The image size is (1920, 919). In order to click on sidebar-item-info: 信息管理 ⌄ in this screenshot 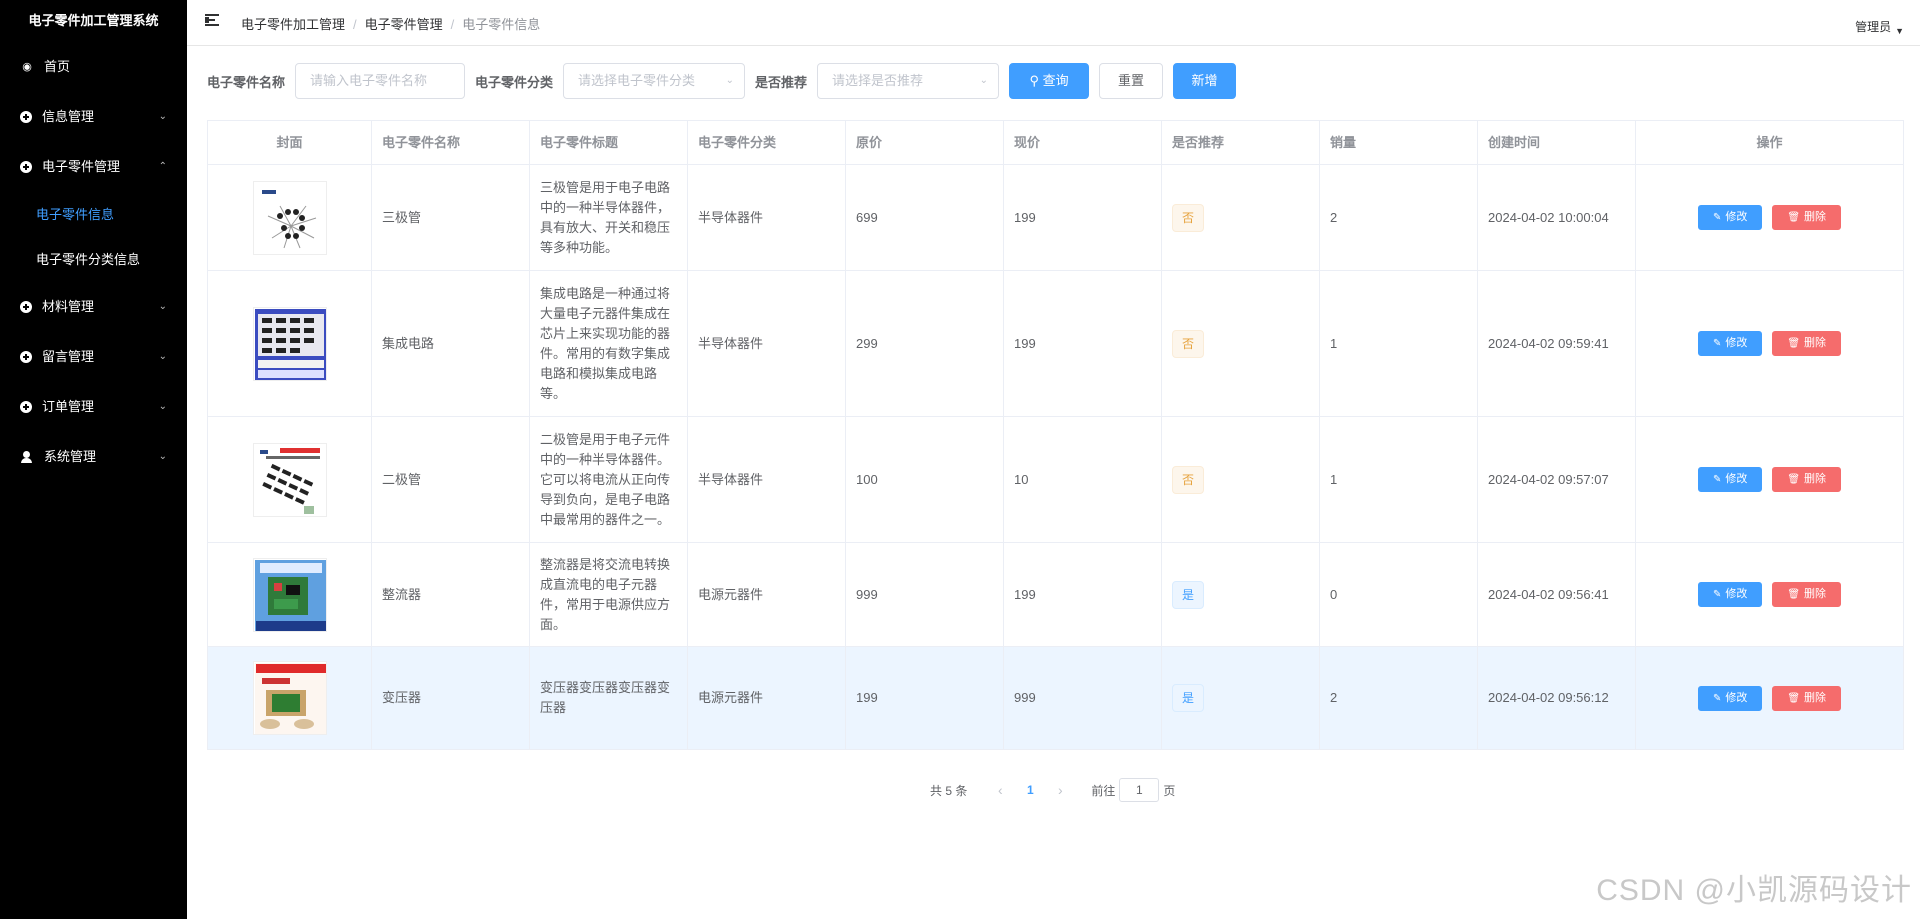, I will do `click(93, 117)`.